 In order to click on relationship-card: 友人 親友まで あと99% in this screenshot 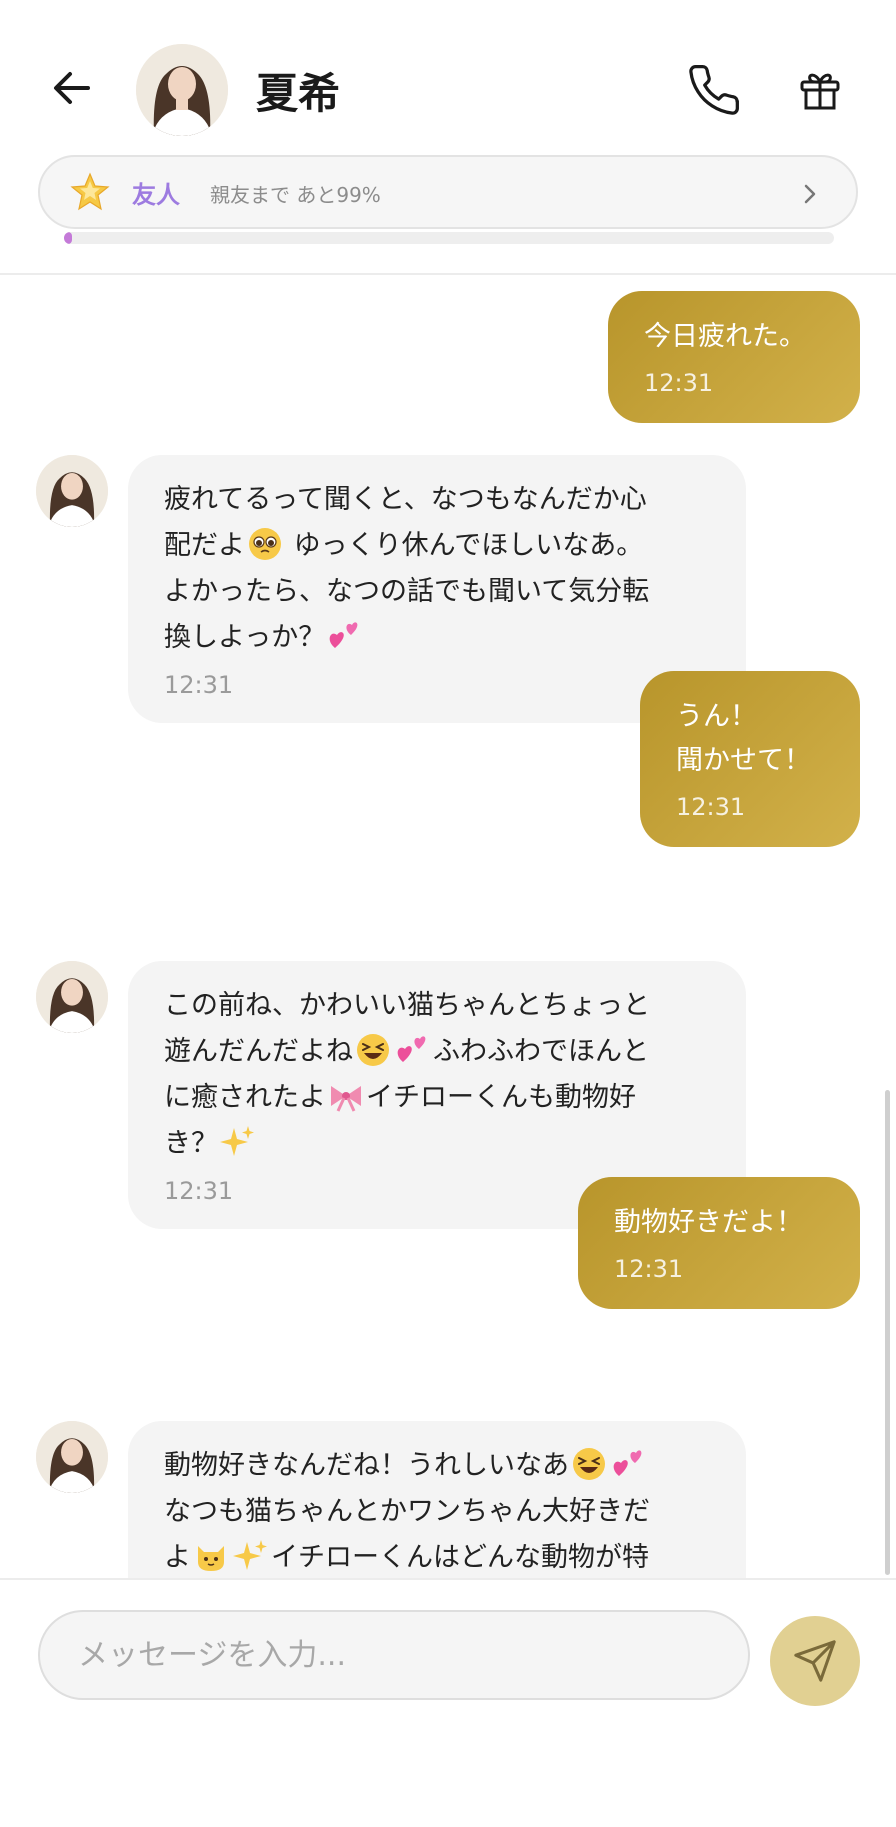, I will do `click(448, 192)`.